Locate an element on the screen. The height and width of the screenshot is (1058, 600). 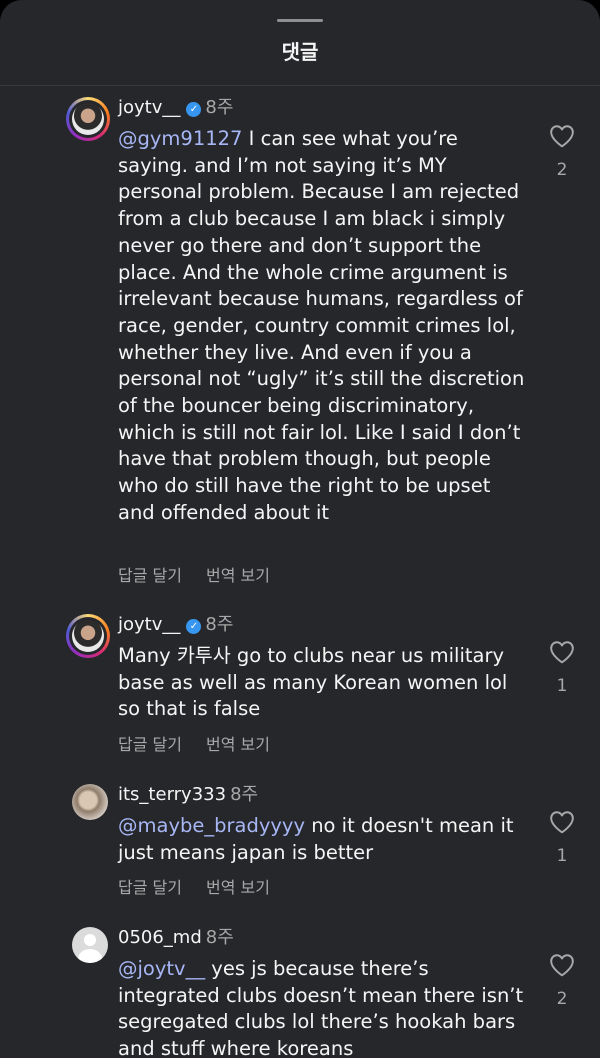
comment-username: 0506_md is located at coordinates (160, 937).